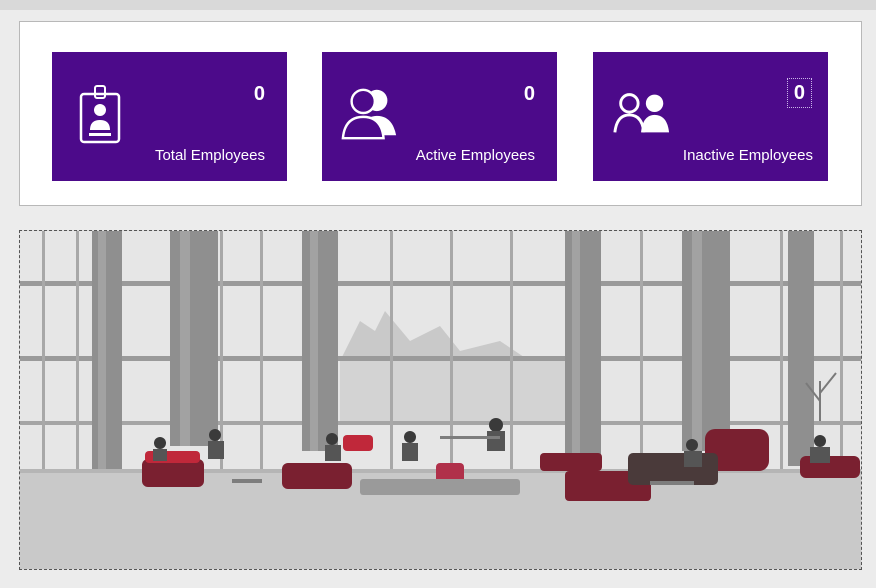 This screenshot has height=588, width=876. I want to click on active-employees-card: 0 Active Employees, so click(439, 116).